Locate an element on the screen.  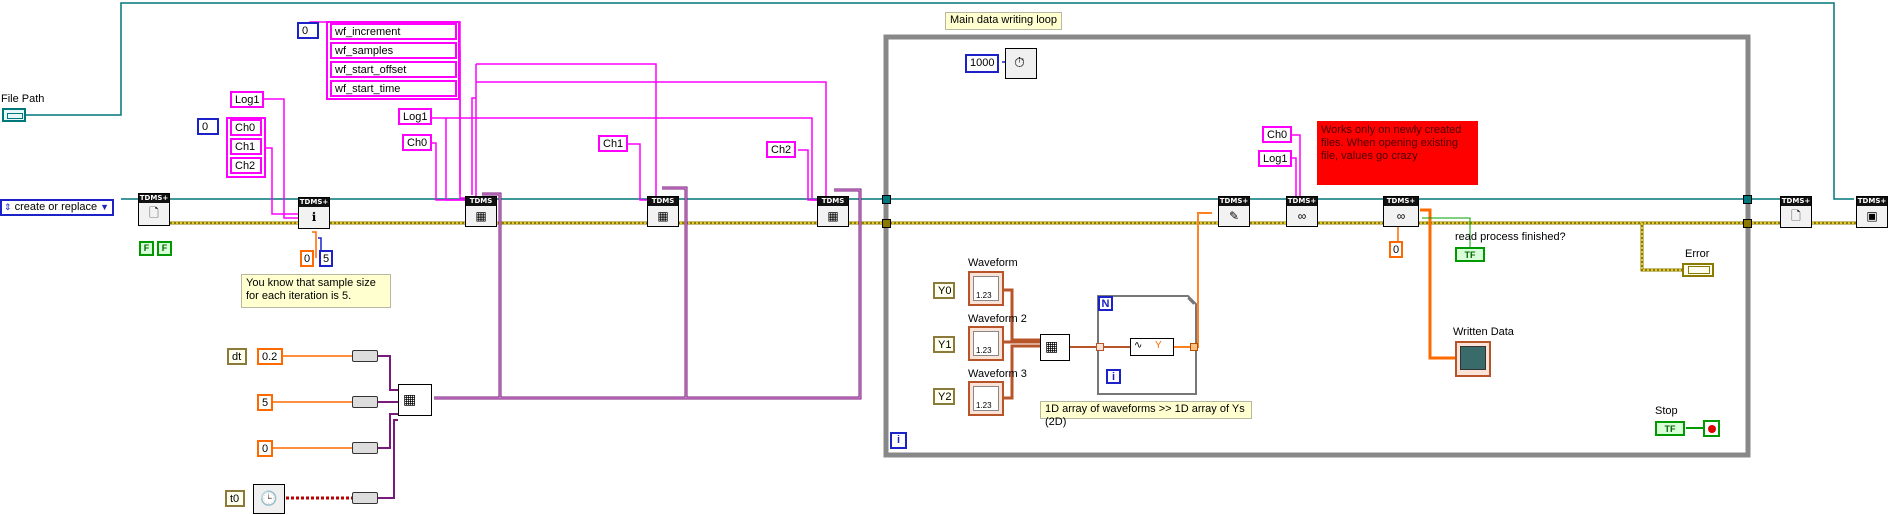
waveform-label: Waveform is located at coordinates (993, 263).